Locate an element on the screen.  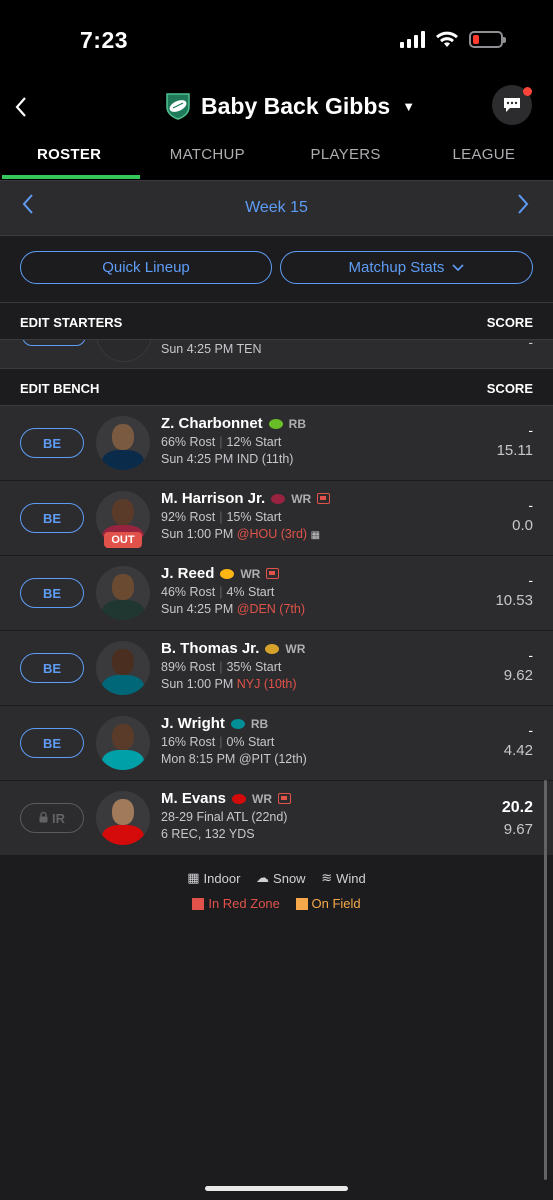
wifi-icon is located at coordinates (447, 39).